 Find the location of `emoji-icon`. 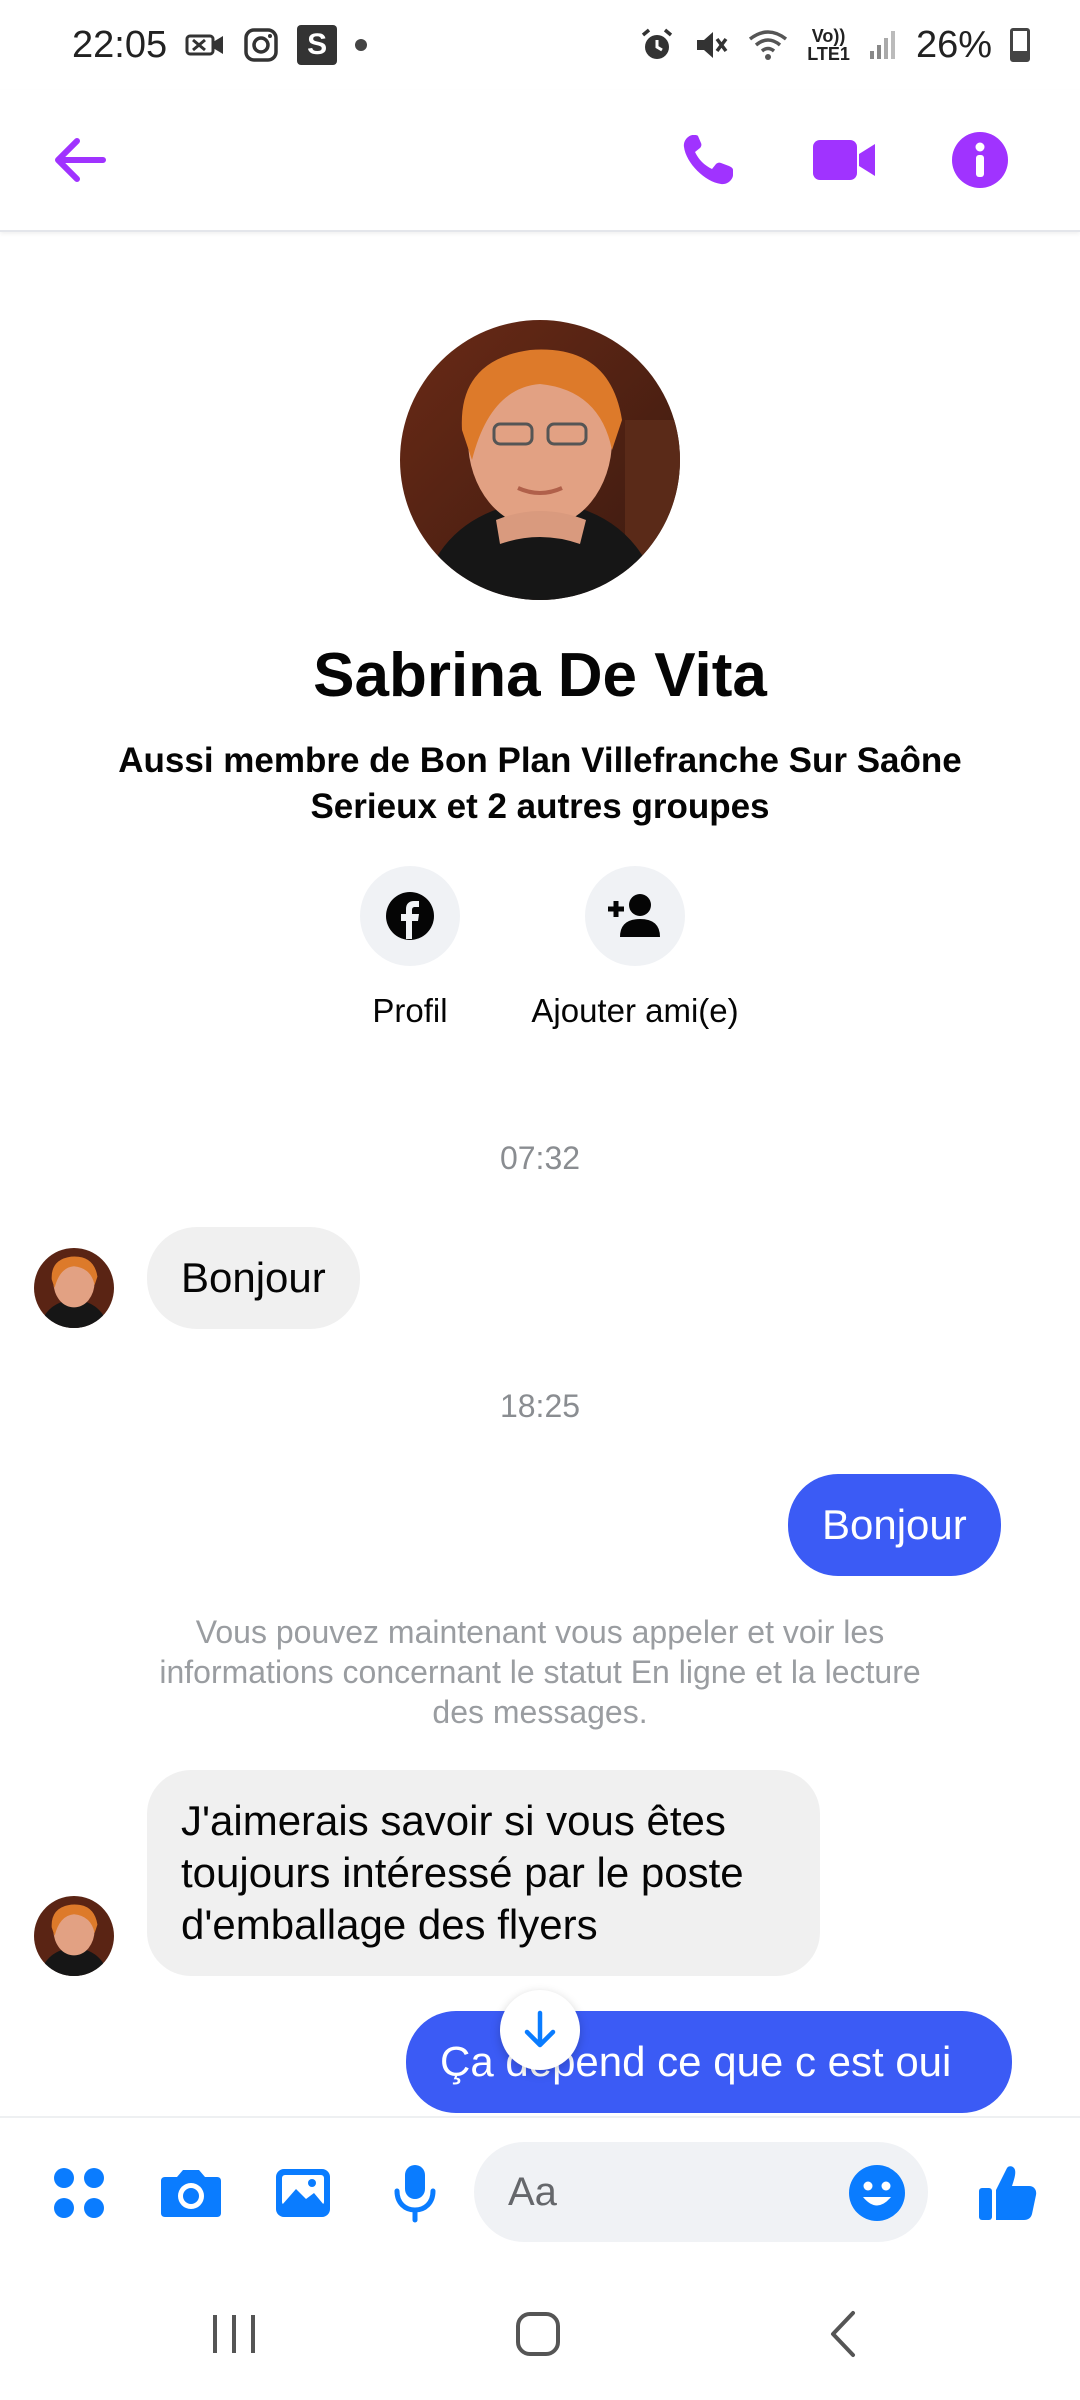

emoji-icon is located at coordinates (877, 2193).